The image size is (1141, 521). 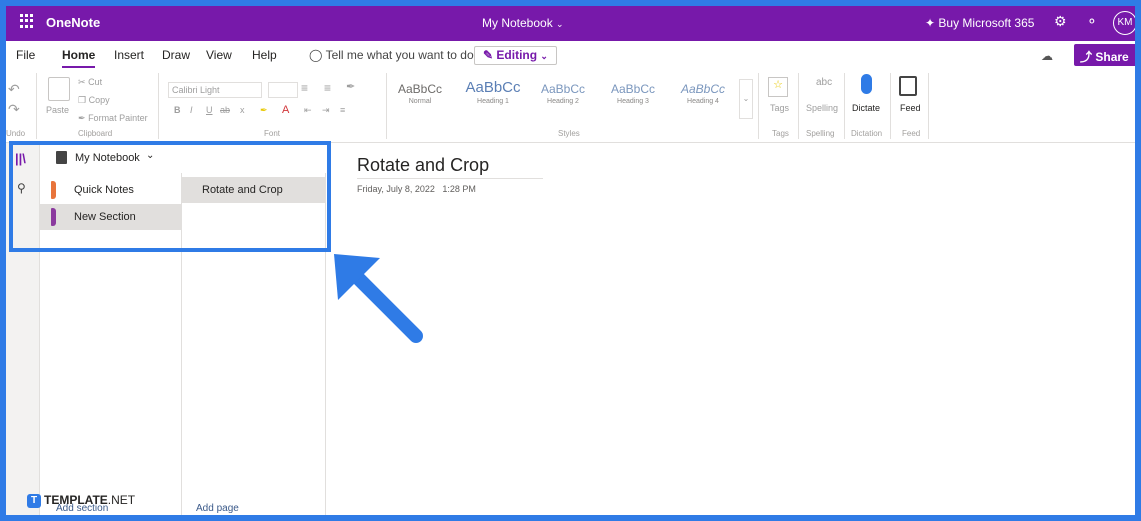 I want to click on spelling-group-label: Spelling, so click(x=820, y=133).